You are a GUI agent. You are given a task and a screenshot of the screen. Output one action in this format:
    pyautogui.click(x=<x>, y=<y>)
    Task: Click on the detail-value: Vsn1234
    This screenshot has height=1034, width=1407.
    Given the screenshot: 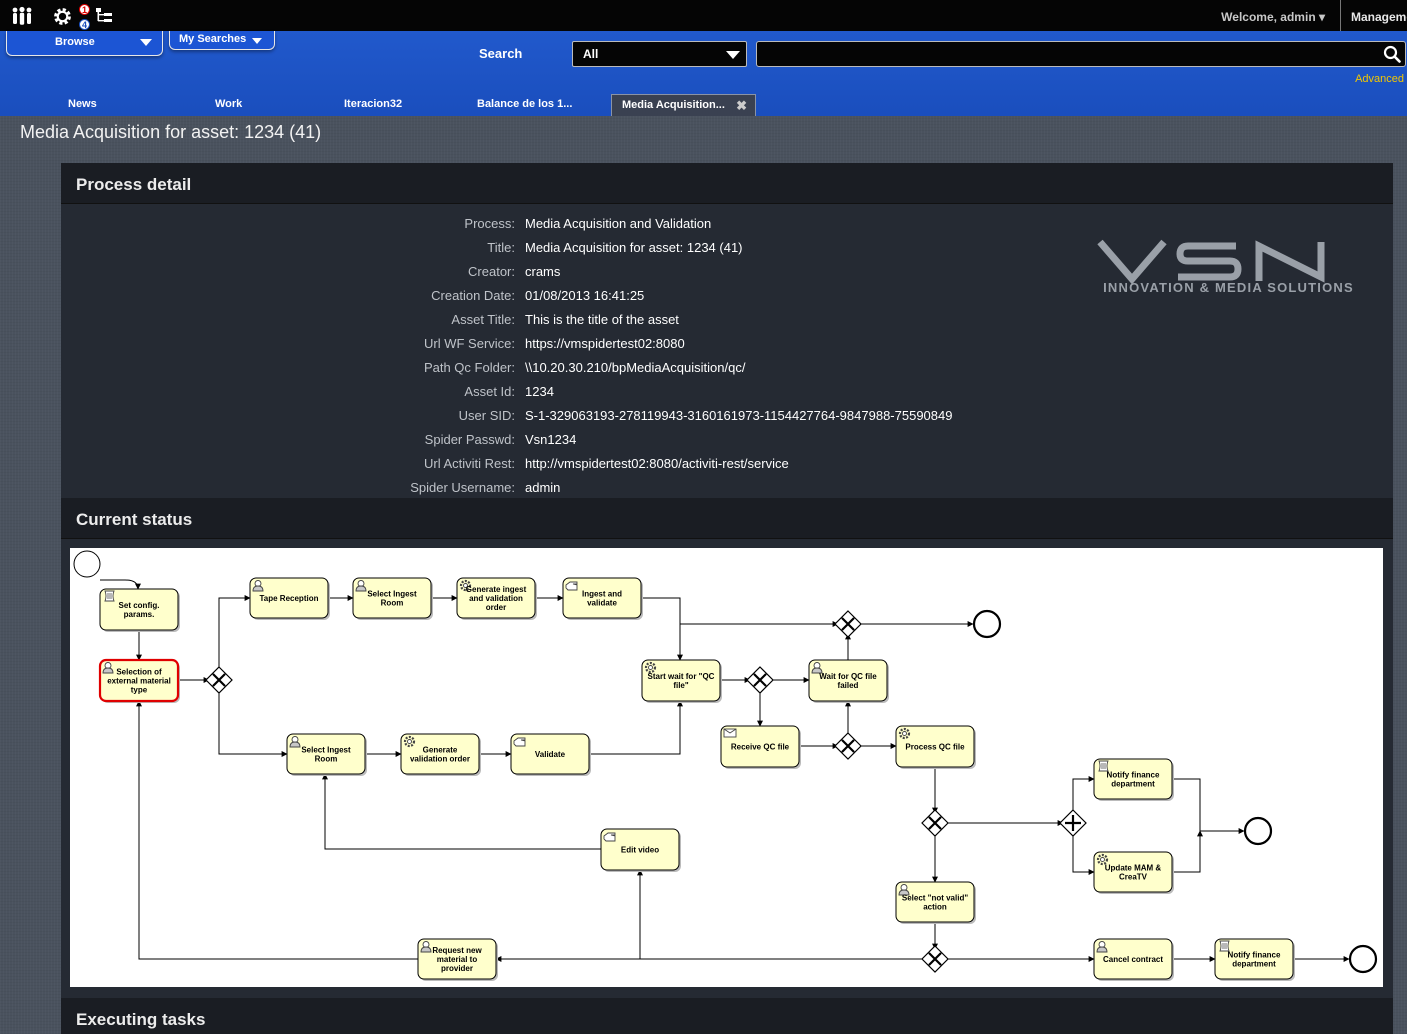 What is the action you would take?
    pyautogui.click(x=551, y=439)
    